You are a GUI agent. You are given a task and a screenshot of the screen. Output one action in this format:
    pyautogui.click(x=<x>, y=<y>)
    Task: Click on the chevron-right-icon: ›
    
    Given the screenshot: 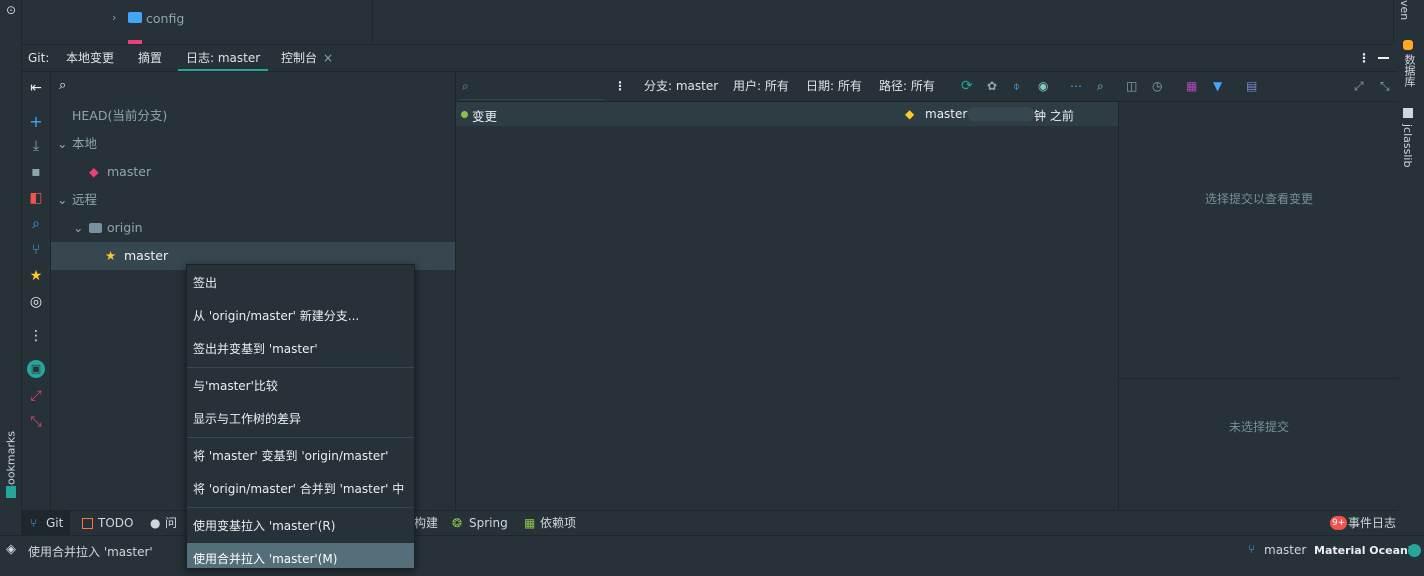 What is the action you would take?
    pyautogui.click(x=114, y=17)
    